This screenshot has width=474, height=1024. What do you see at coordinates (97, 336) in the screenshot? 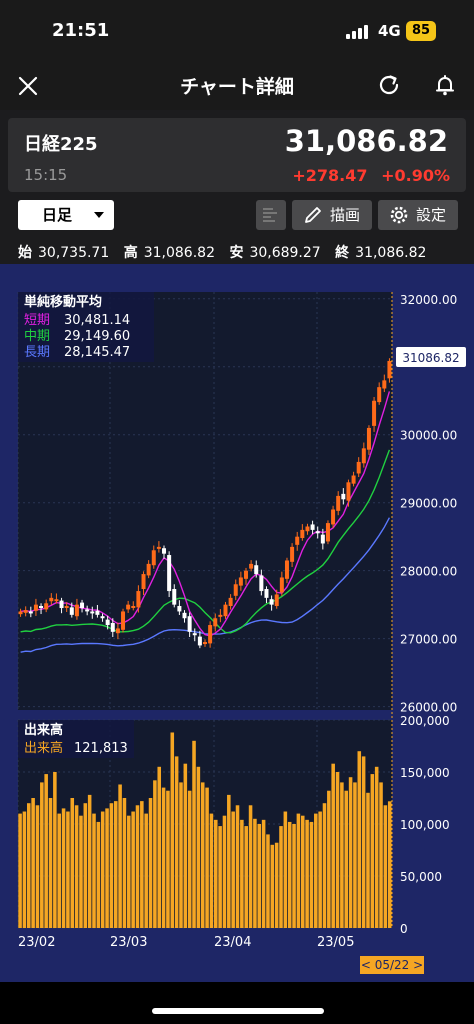
I see `sma-mid-value: 29,149.60` at bounding box center [97, 336].